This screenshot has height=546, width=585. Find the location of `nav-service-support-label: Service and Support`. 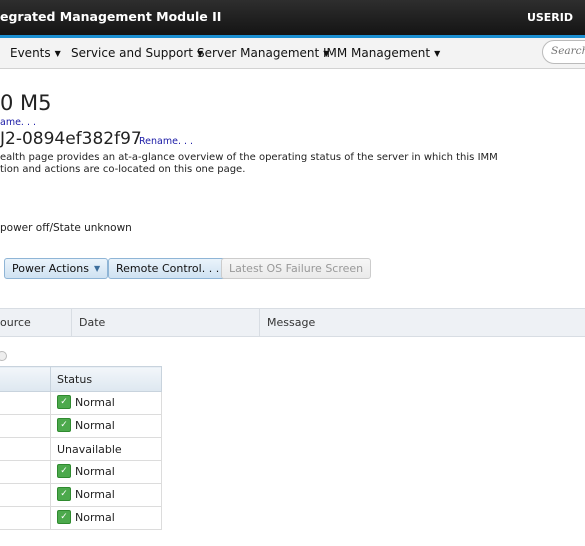

nav-service-support-label: Service and Support is located at coordinates (132, 53).